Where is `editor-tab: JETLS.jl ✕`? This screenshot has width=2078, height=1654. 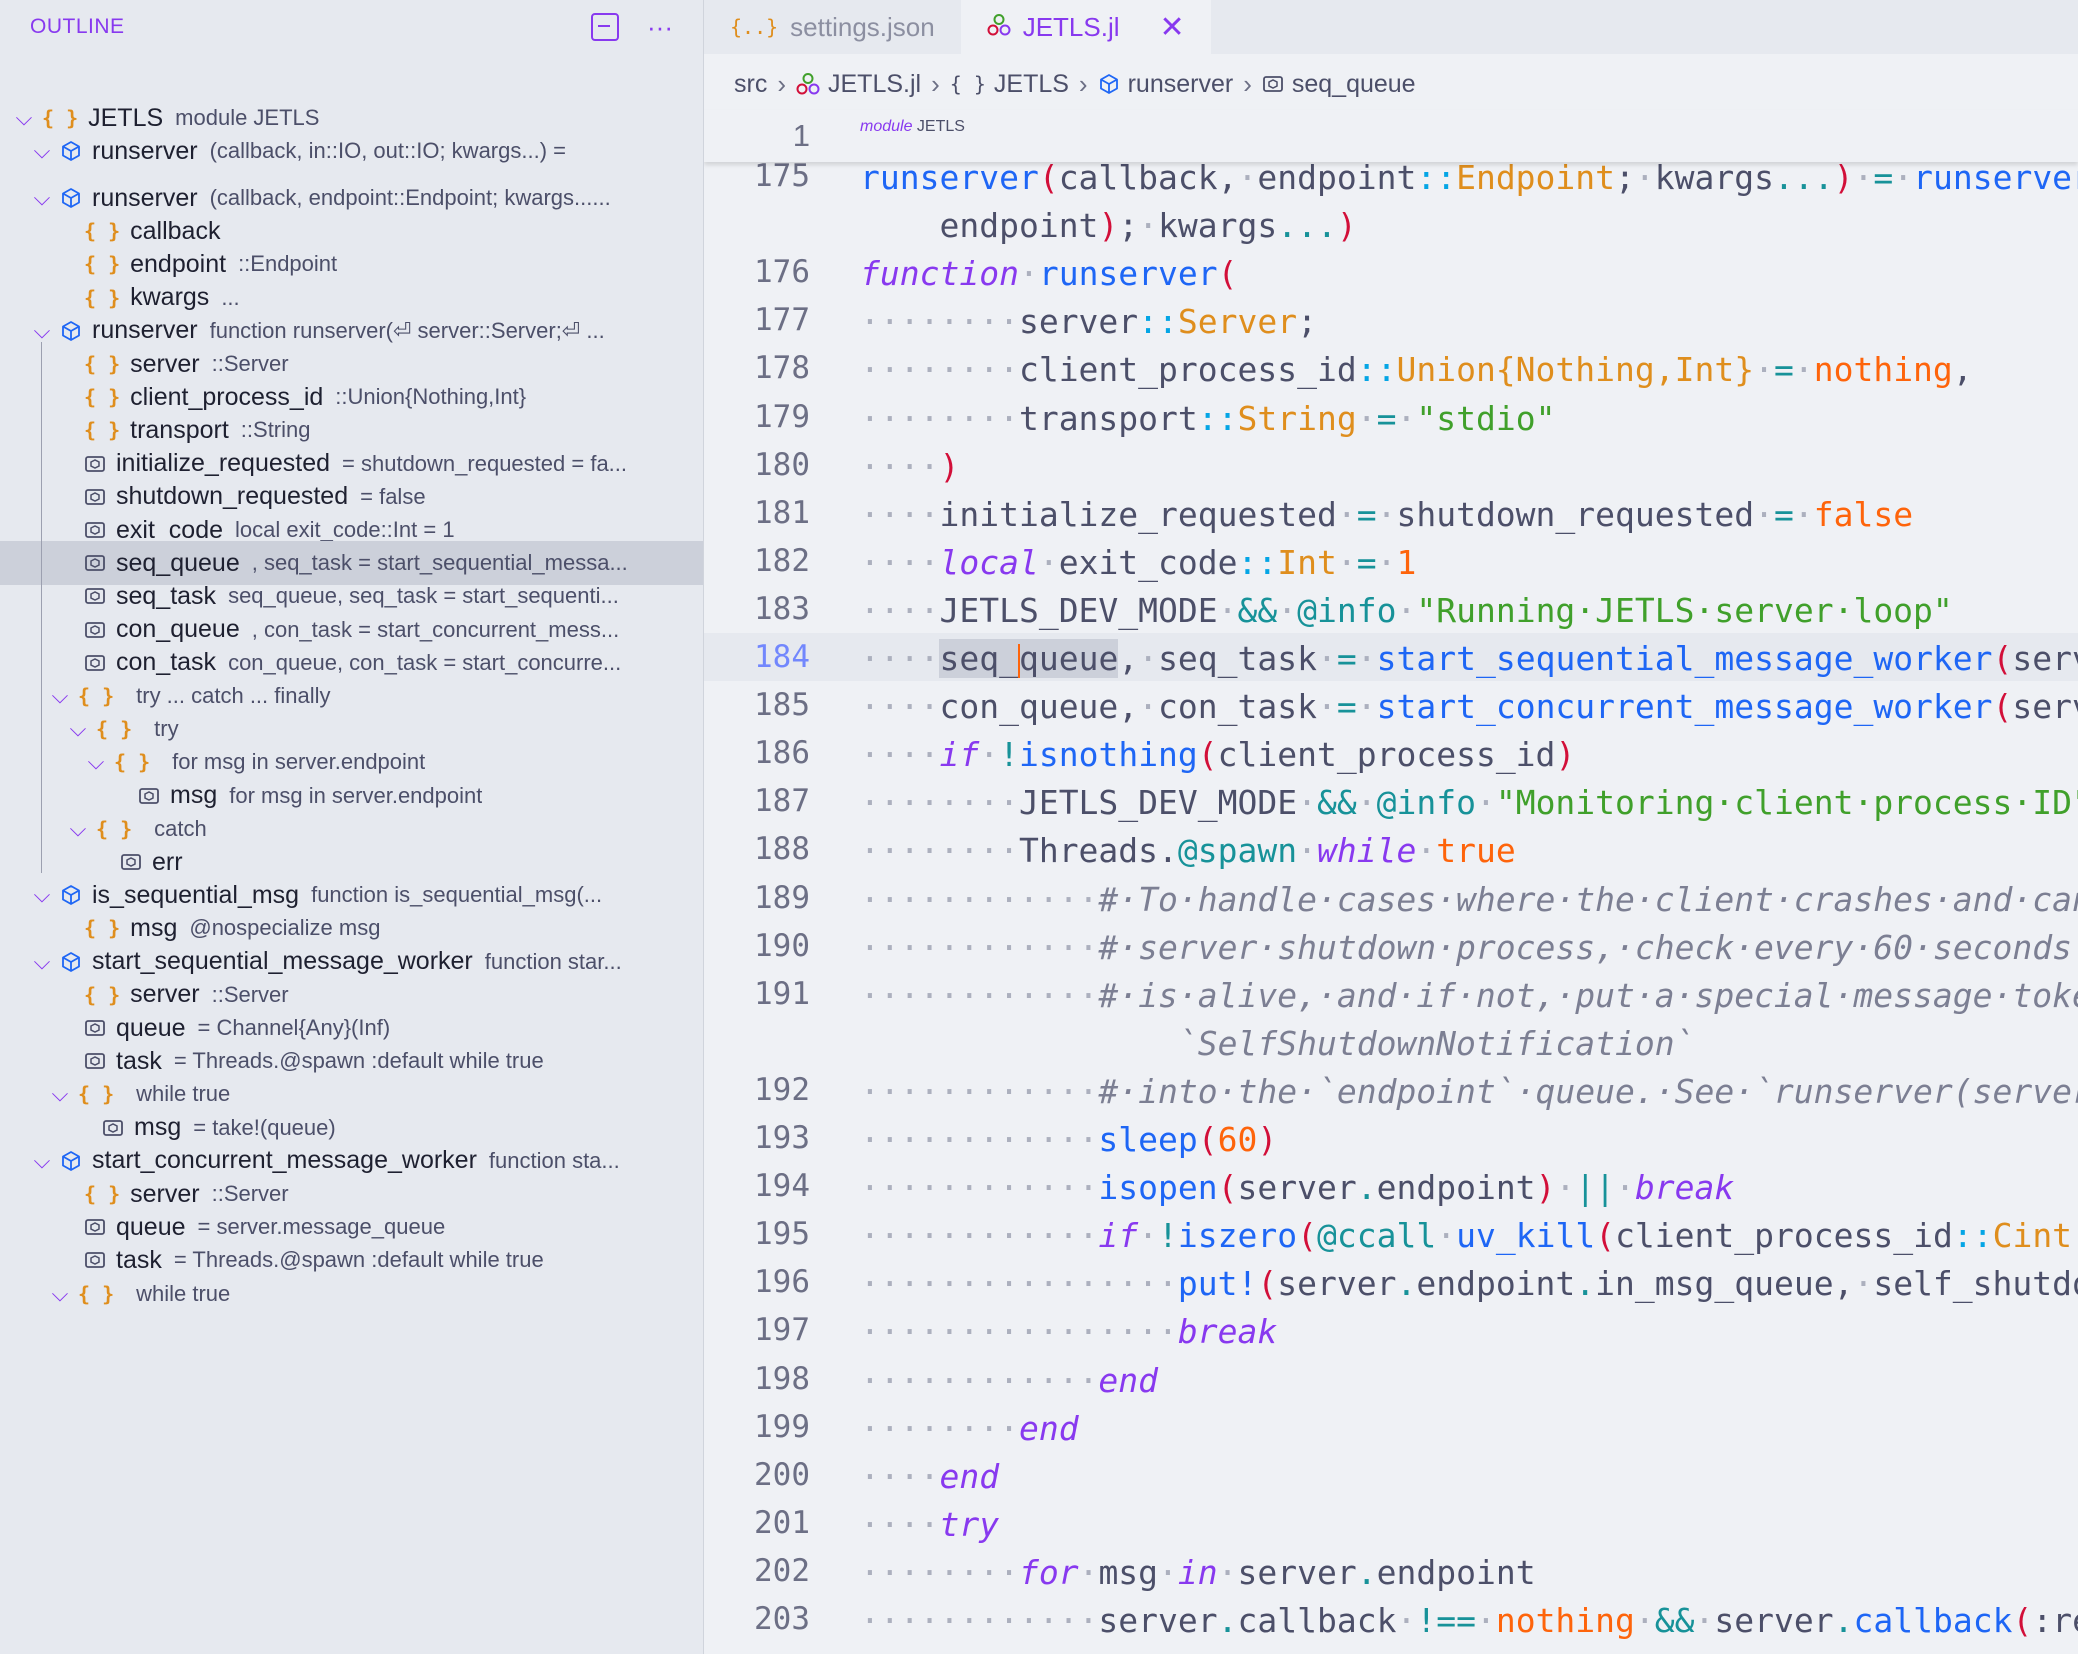 editor-tab: JETLS.jl ✕ is located at coordinates (1085, 27).